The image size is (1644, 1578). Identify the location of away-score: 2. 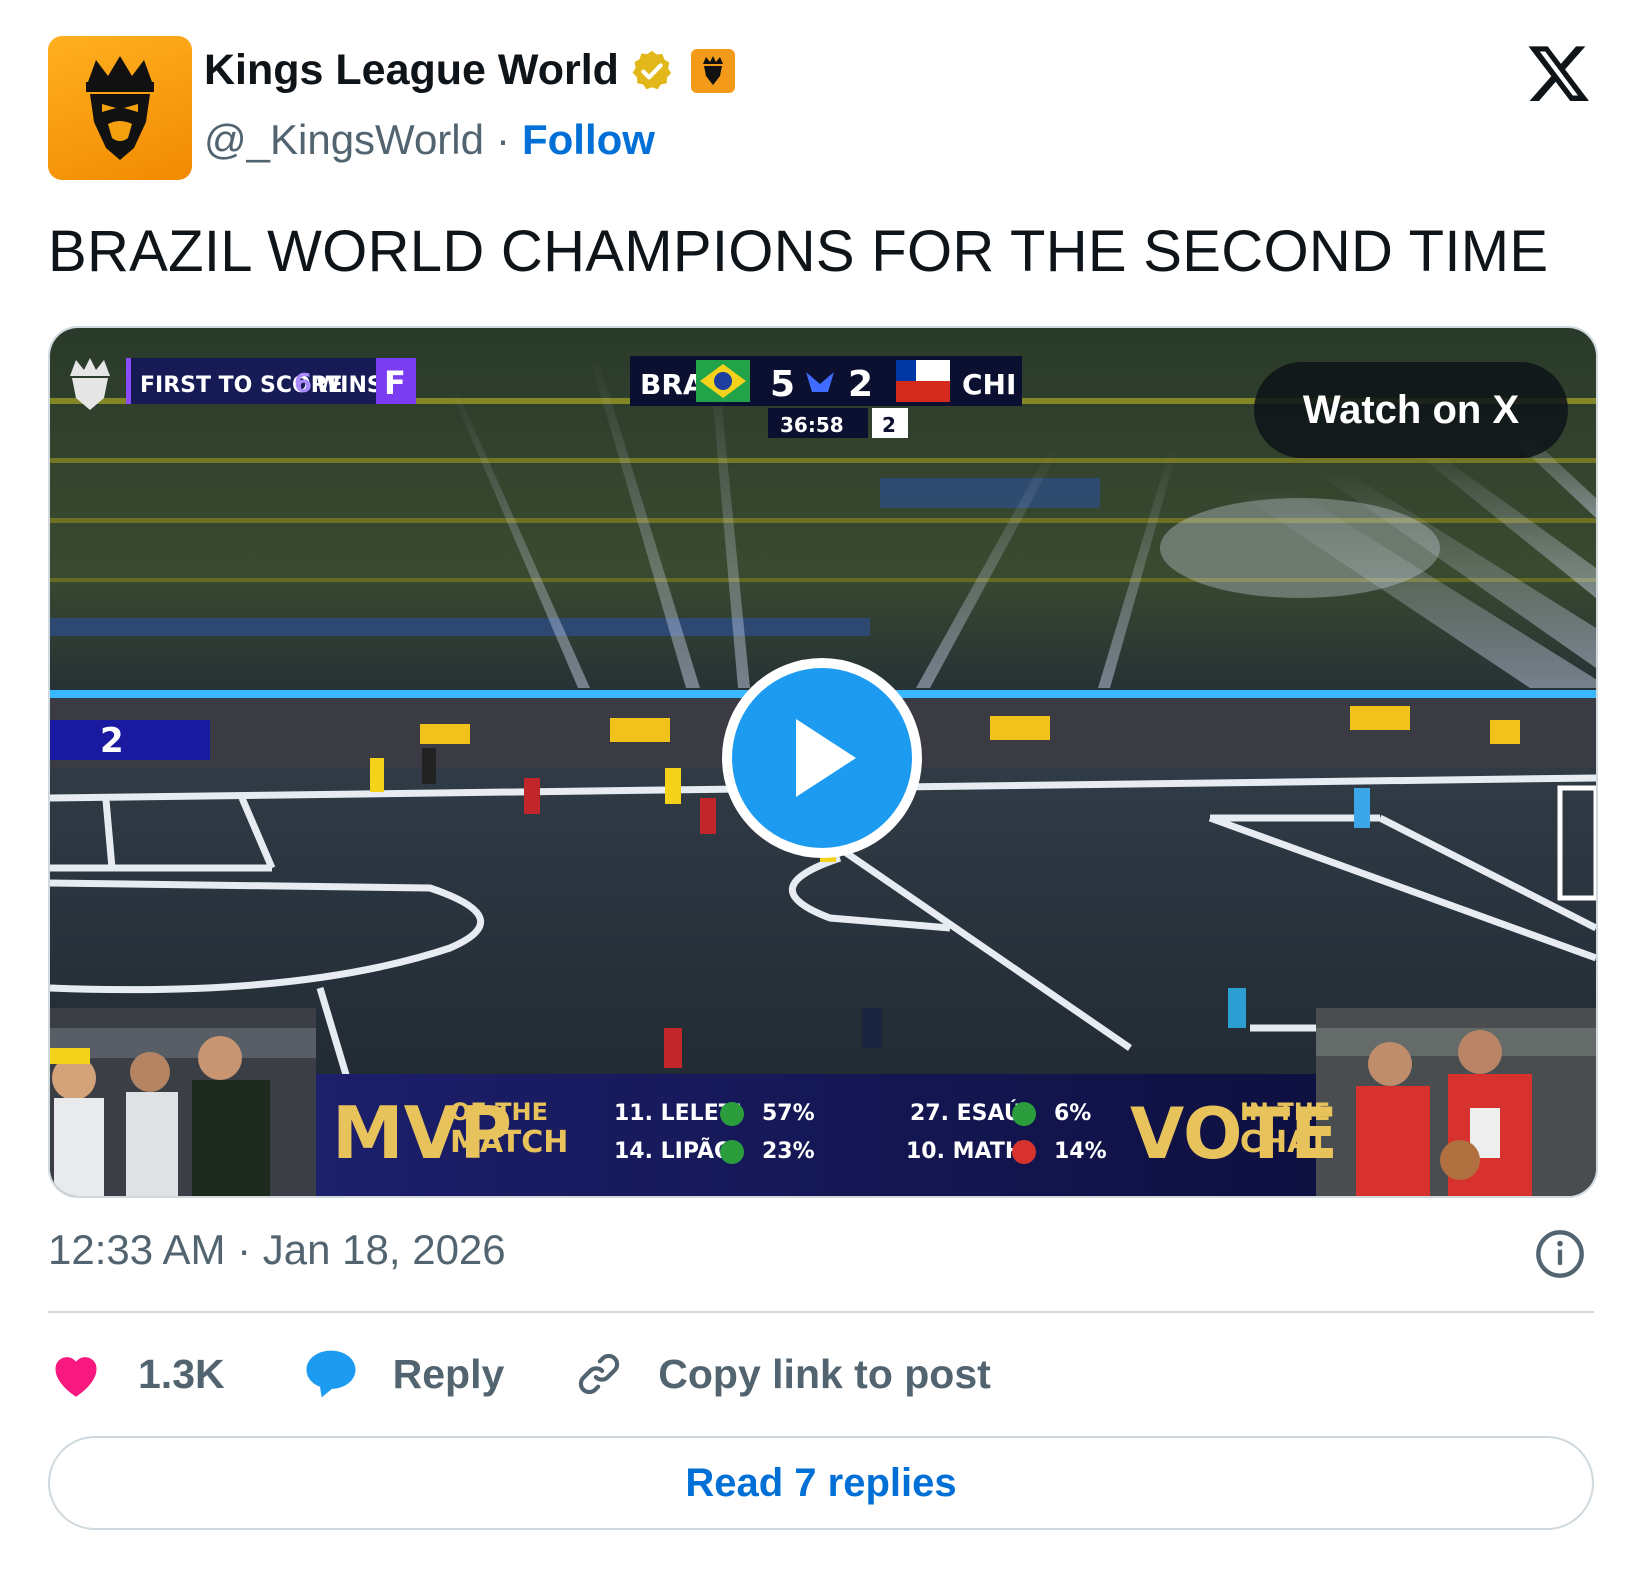
(860, 384).